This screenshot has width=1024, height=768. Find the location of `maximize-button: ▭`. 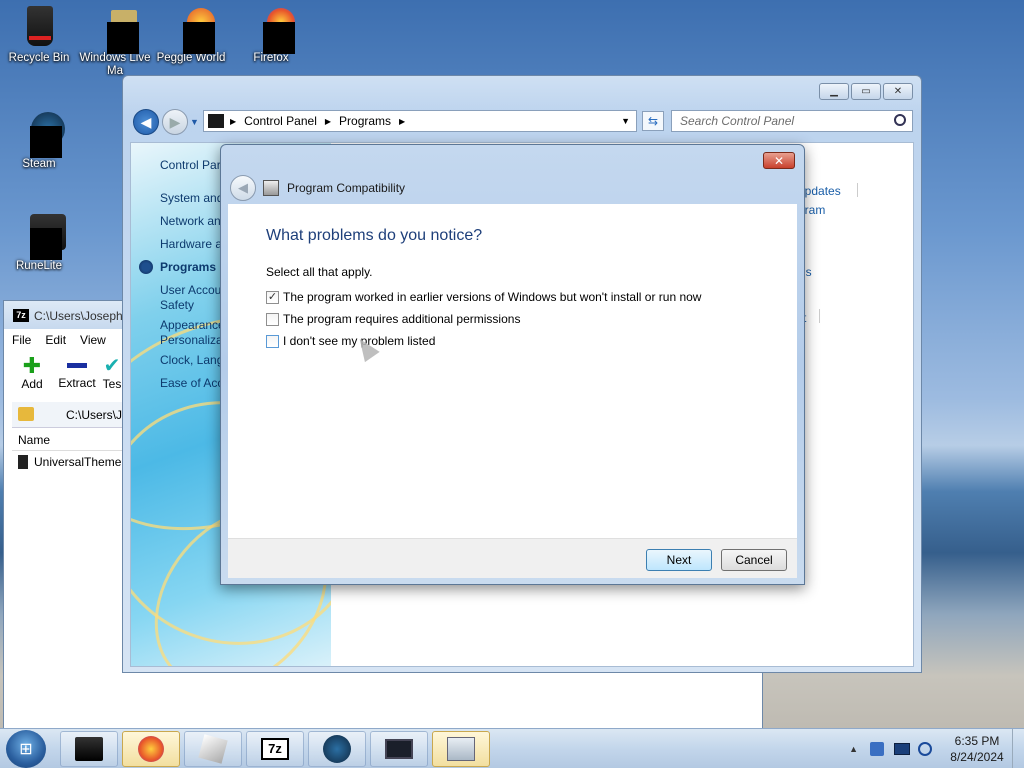

maximize-button: ▭ is located at coordinates (866, 91).